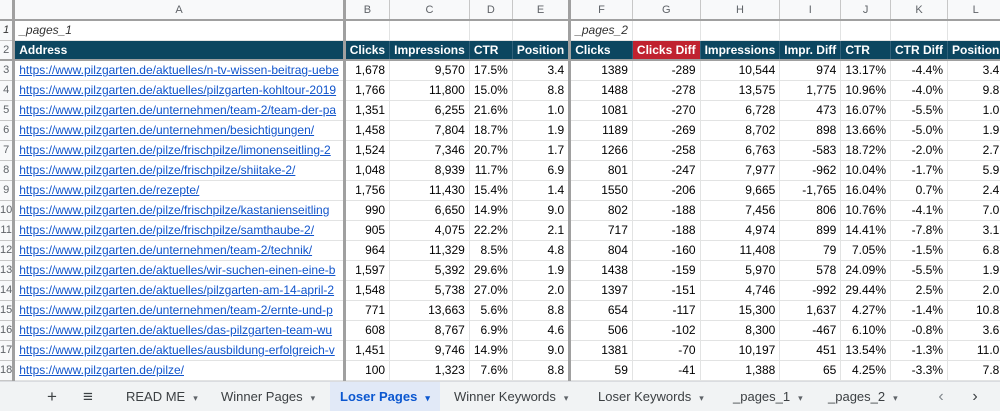 The width and height of the screenshot is (1000, 413). What do you see at coordinates (429, 30) in the screenshot?
I see `cell-c1` at bounding box center [429, 30].